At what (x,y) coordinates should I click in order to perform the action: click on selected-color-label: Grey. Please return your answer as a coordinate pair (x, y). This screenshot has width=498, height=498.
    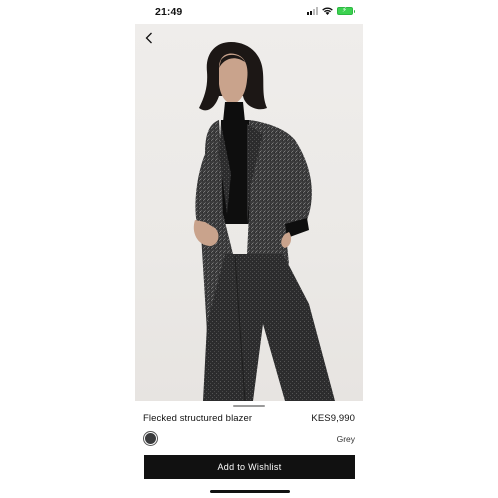
    Looking at the image, I should click on (345, 439).